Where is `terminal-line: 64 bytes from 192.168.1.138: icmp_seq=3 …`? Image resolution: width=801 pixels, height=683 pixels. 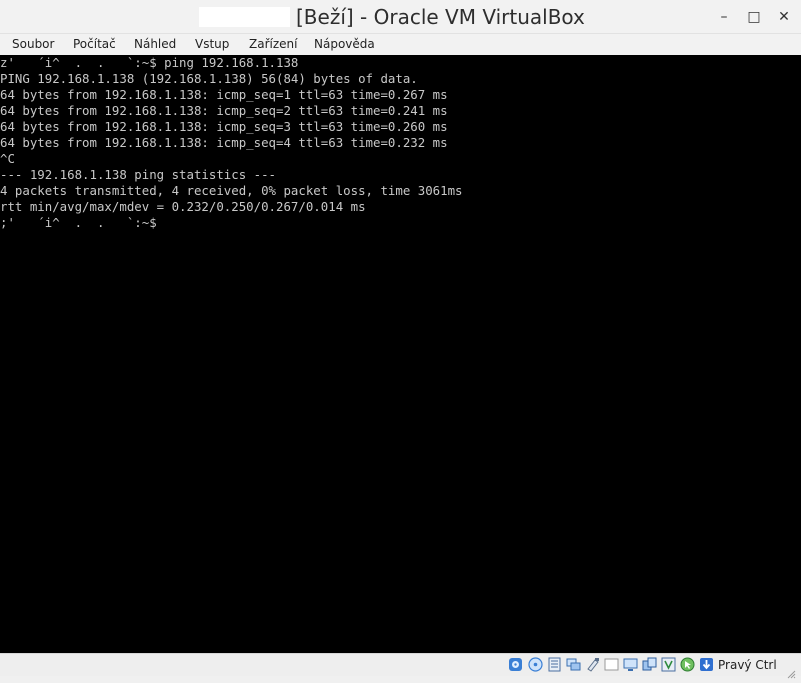 terminal-line: 64 bytes from 192.168.1.138: icmp_seq=3 … is located at coordinates (224, 126).